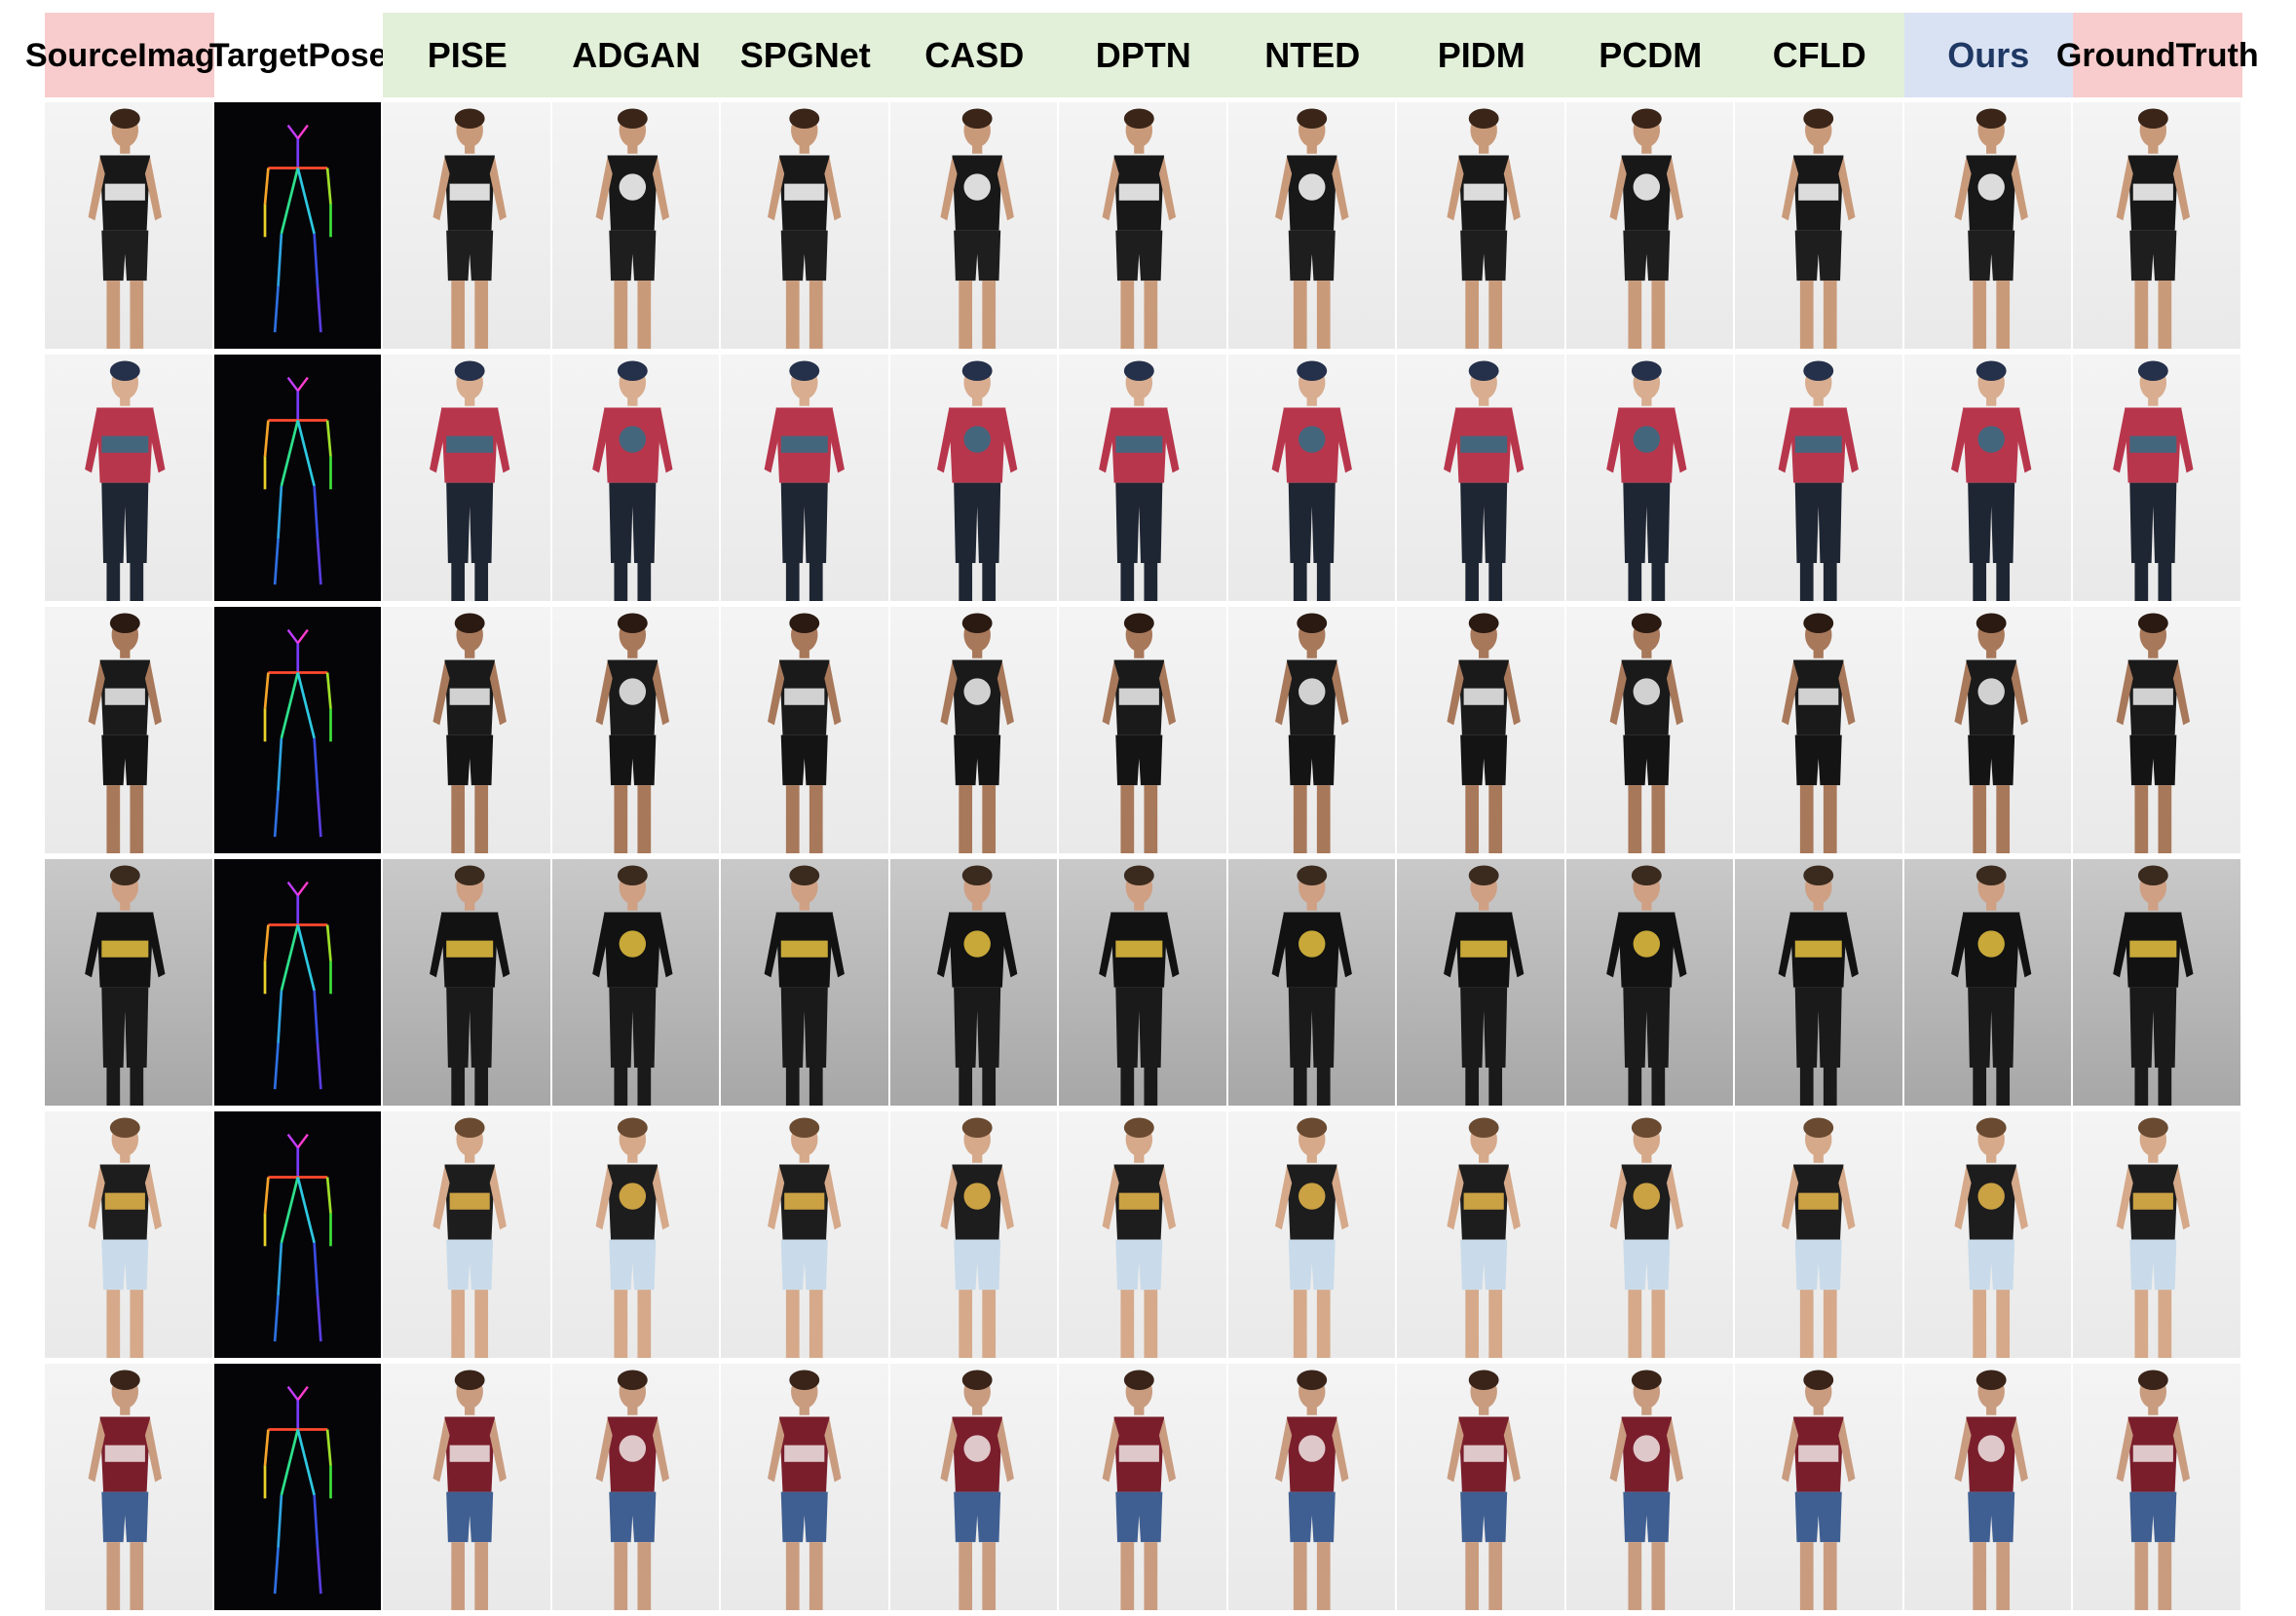  What do you see at coordinates (1481, 55) in the screenshot?
I see `column-header-line: PIDM` at bounding box center [1481, 55].